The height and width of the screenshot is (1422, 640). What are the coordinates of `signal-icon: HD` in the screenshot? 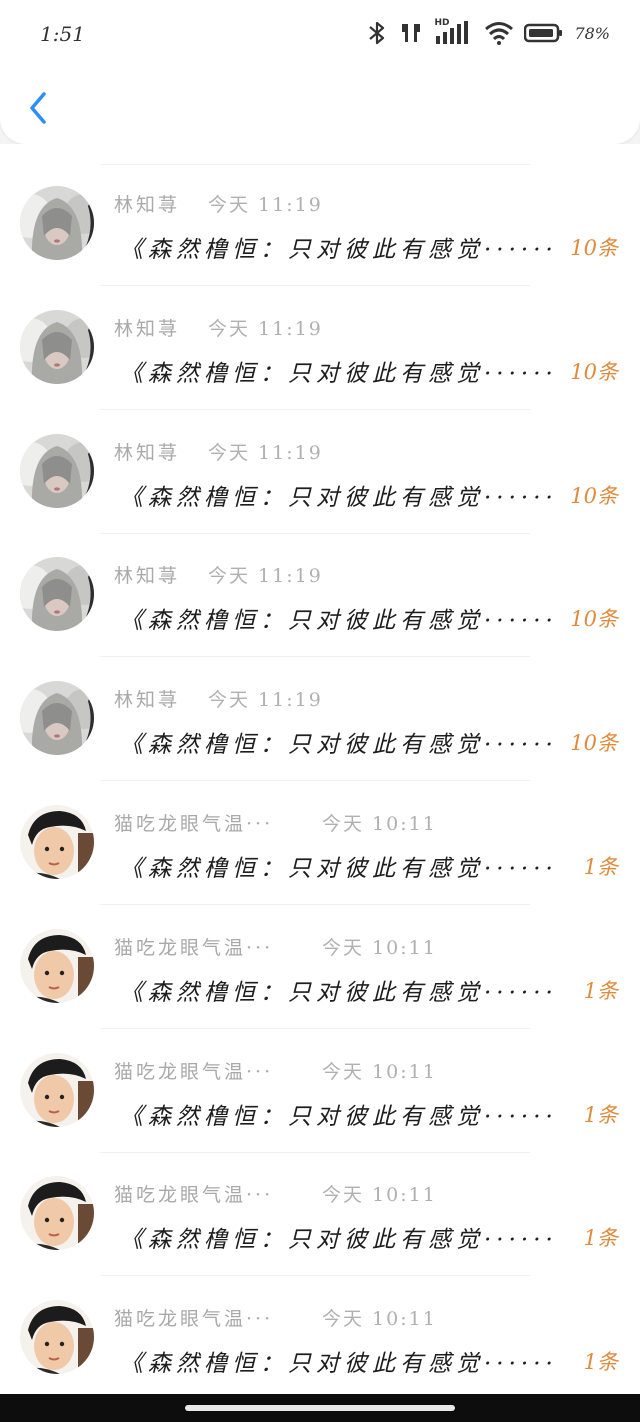 It's located at (454, 32).